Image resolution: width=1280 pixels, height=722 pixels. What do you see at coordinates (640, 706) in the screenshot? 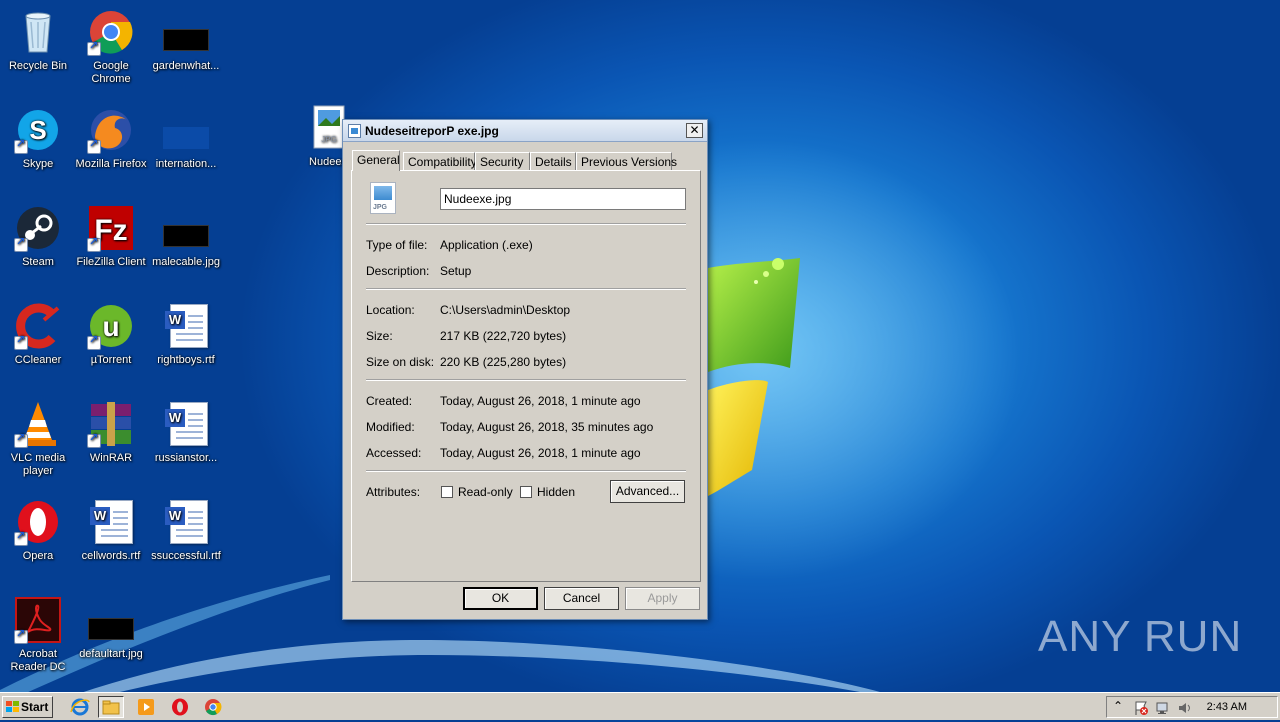
I see `taskbar: Start ⌃ 2:43 AM` at bounding box center [640, 706].